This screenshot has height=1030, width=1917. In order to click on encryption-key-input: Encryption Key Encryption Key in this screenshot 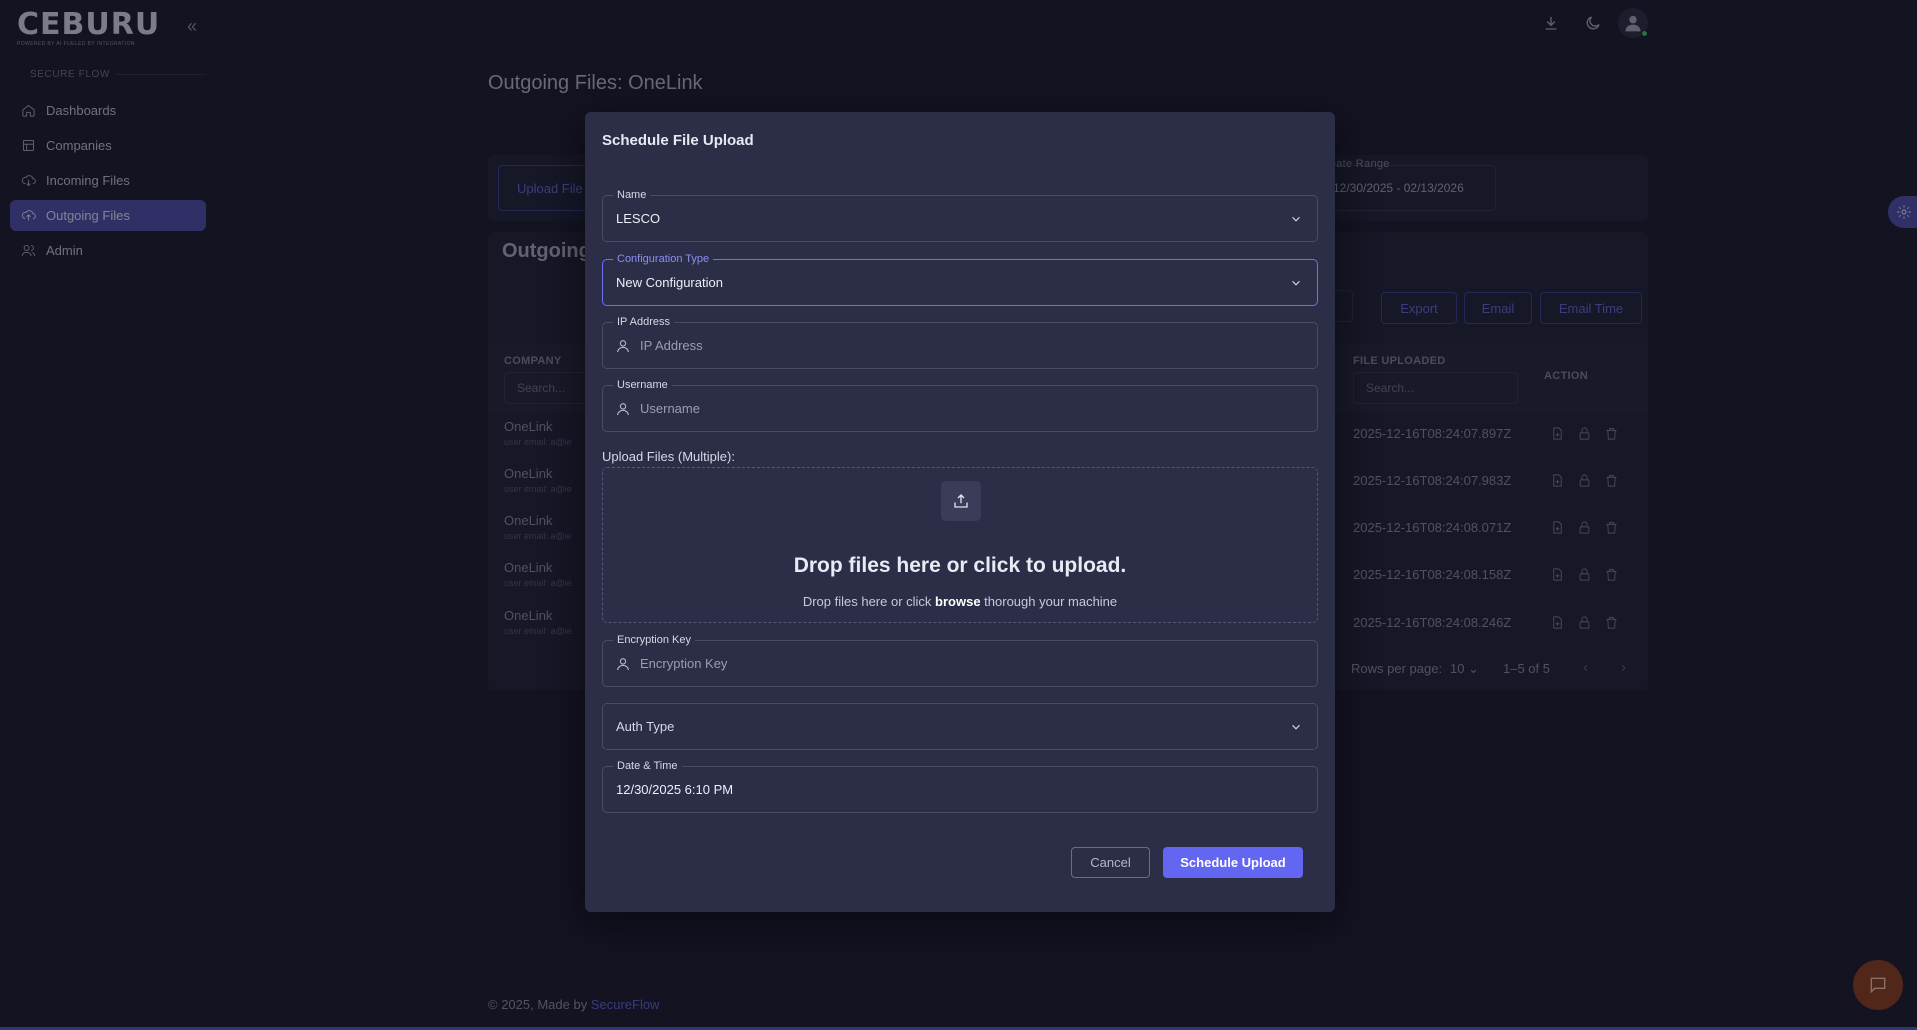, I will do `click(960, 660)`.